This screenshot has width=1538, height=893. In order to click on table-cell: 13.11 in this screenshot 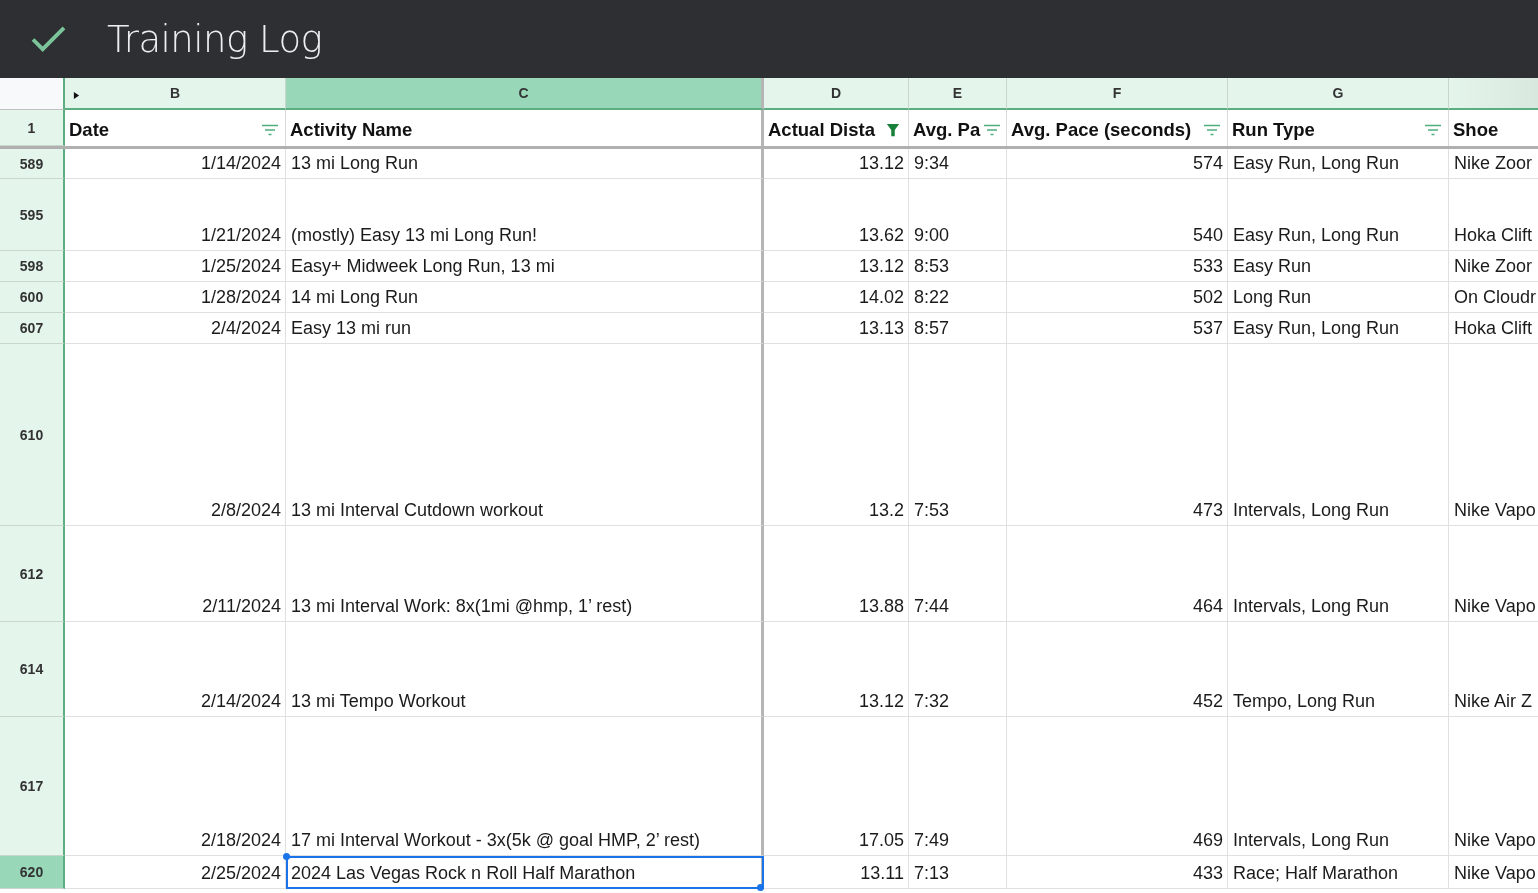, I will do `click(882, 873)`.